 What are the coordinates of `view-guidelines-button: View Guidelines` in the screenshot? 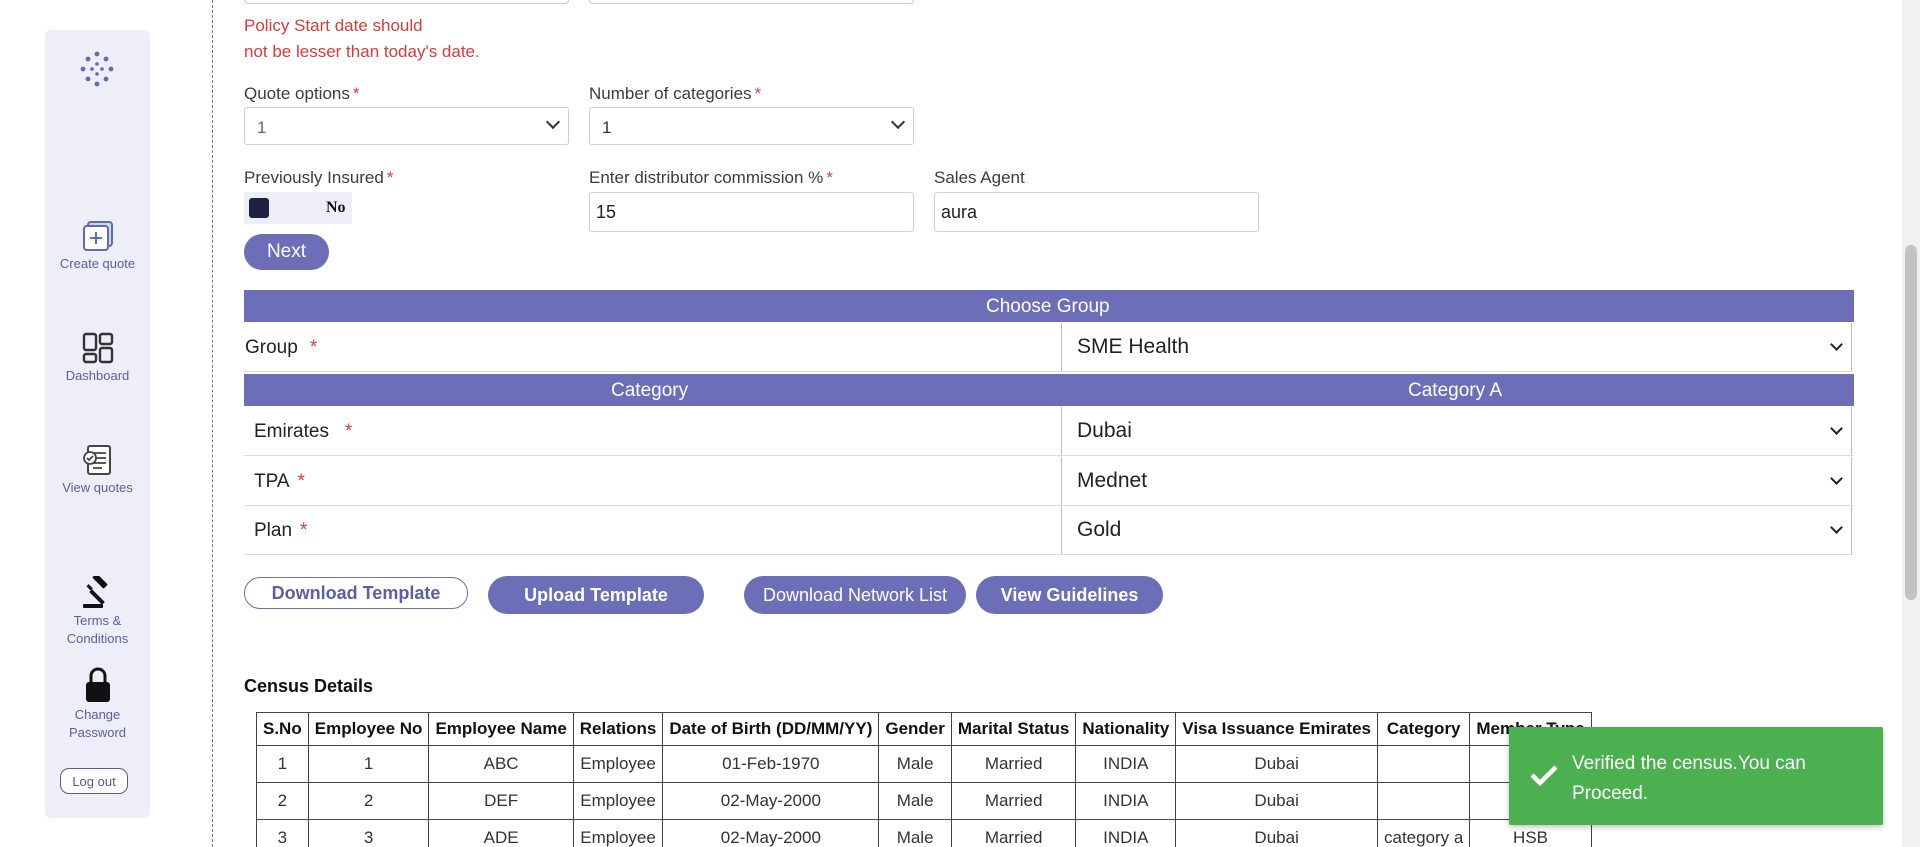 It's located at (1069, 595).